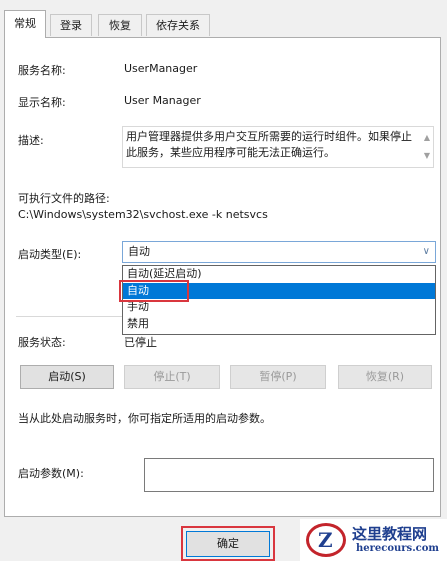 The height and width of the screenshot is (561, 447). What do you see at coordinates (279, 252) in the screenshot?
I see `startup-type-select: 自动 ∨` at bounding box center [279, 252].